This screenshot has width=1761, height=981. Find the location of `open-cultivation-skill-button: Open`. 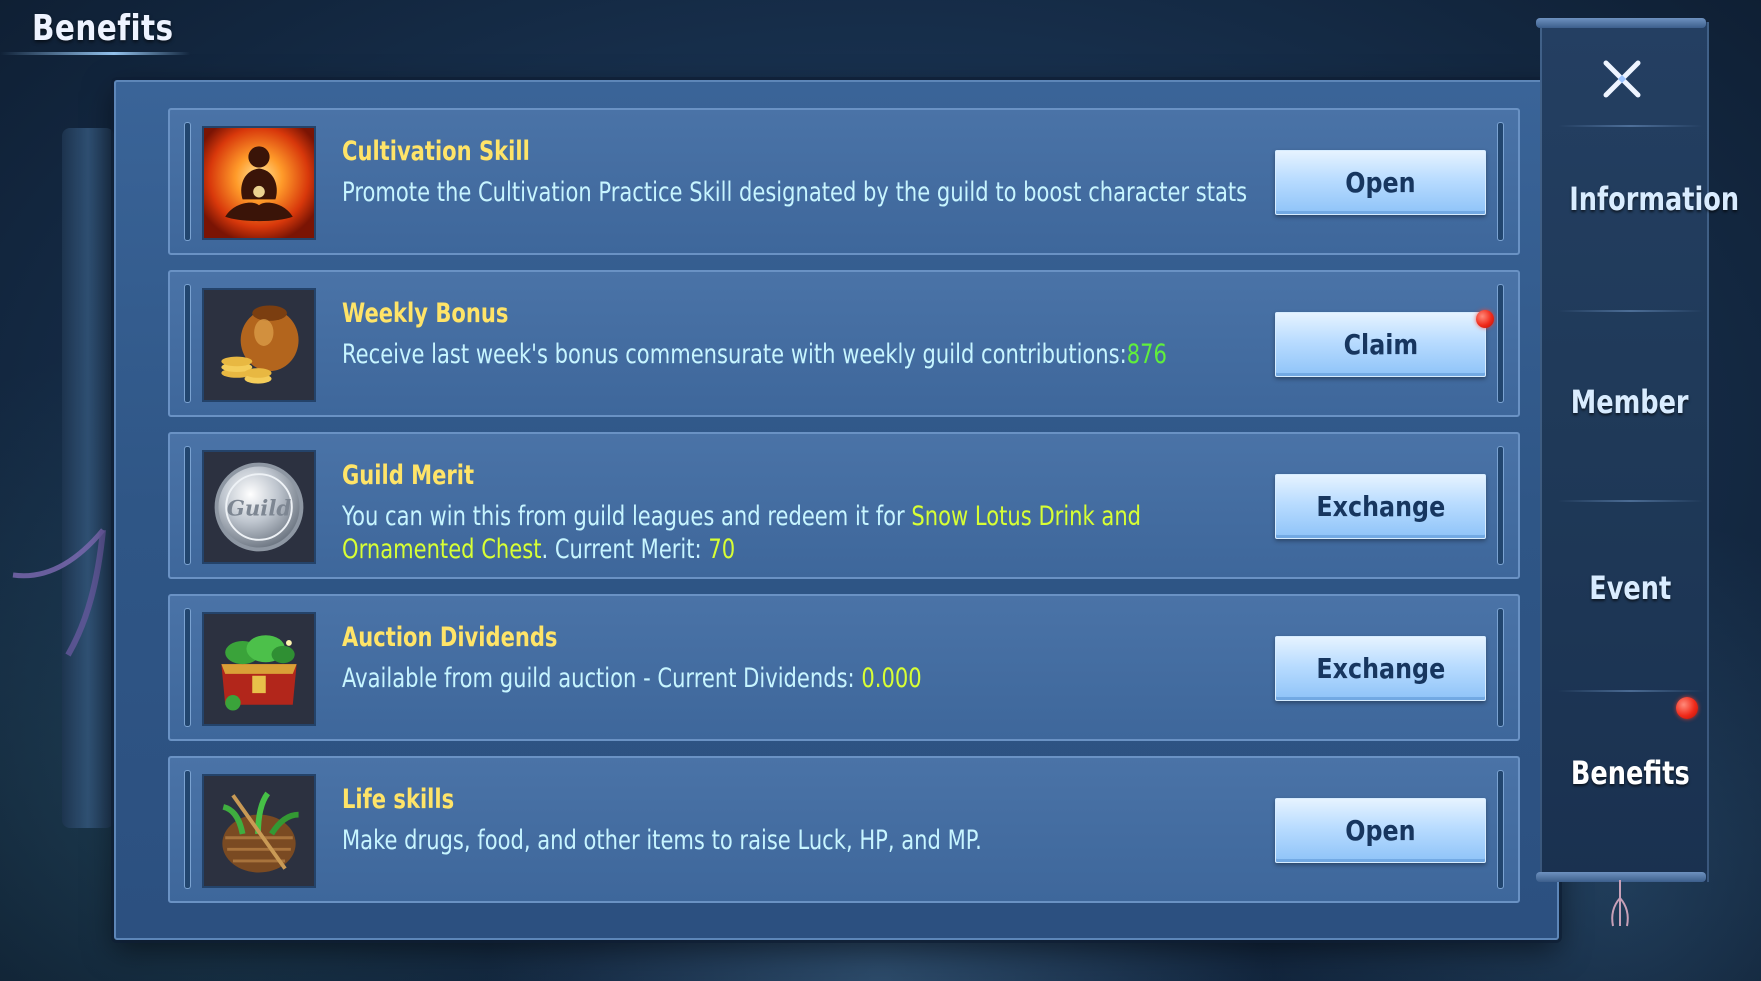

open-cultivation-skill-button: Open is located at coordinates (1380, 182).